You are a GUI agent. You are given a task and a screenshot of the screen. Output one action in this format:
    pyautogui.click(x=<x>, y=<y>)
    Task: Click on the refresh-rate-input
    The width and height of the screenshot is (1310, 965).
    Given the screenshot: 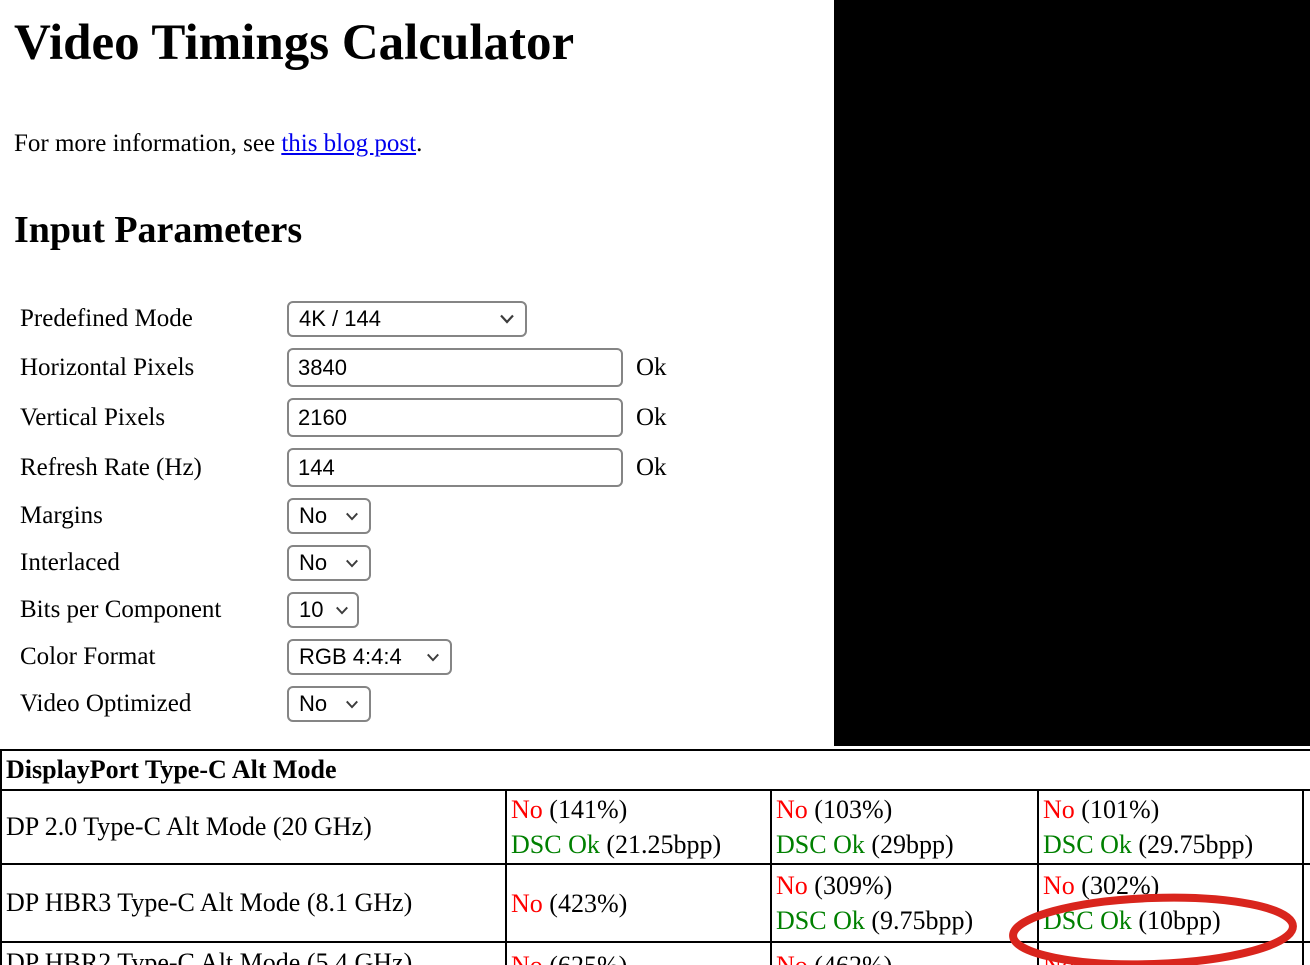 What is the action you would take?
    pyautogui.click(x=455, y=468)
    